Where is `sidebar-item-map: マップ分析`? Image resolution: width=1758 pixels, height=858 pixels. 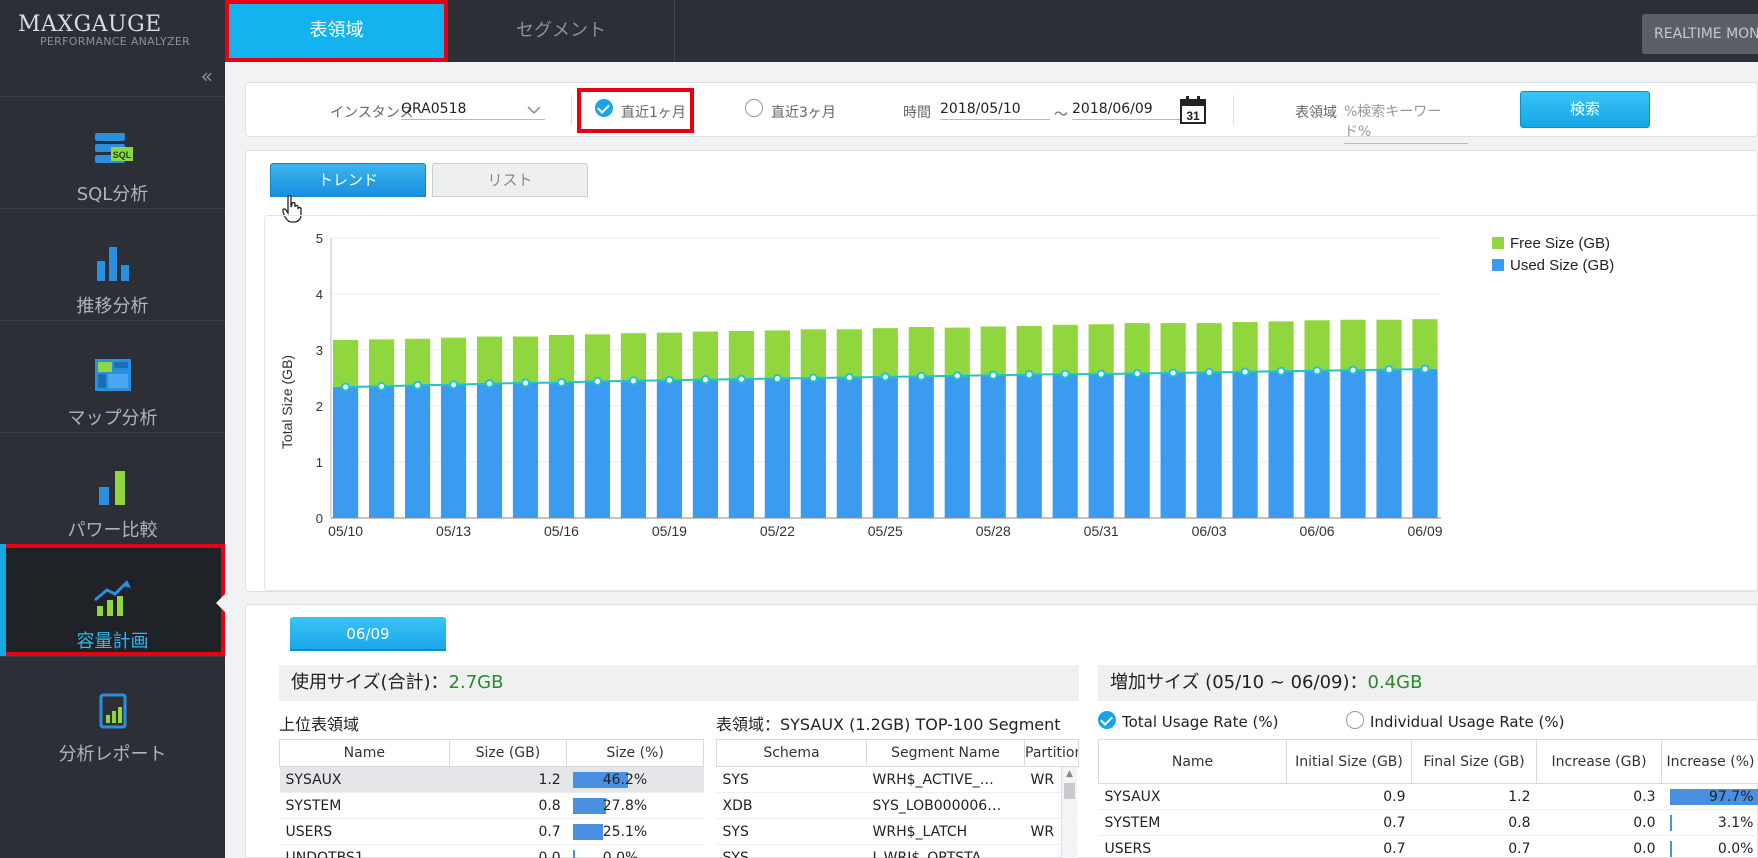
sidebar-item-map: マップ分析 is located at coordinates (112, 376).